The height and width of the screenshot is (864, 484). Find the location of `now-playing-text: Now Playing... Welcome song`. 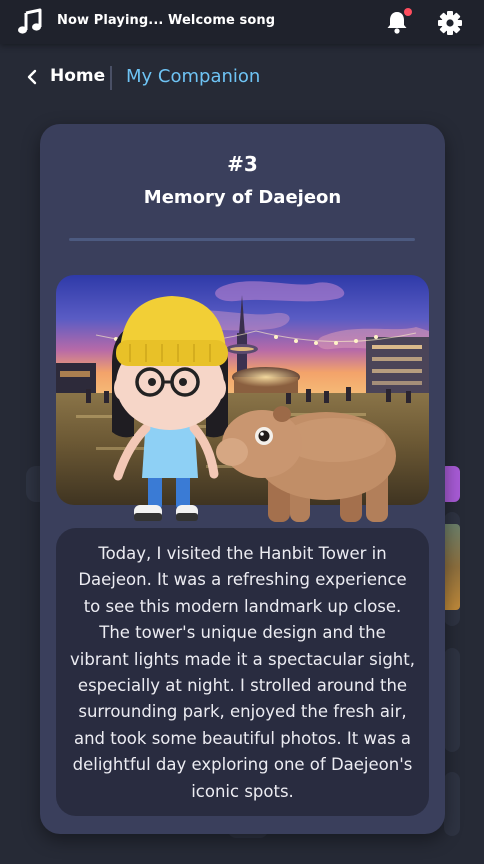

now-playing-text: Now Playing... Welcome song is located at coordinates (166, 20).